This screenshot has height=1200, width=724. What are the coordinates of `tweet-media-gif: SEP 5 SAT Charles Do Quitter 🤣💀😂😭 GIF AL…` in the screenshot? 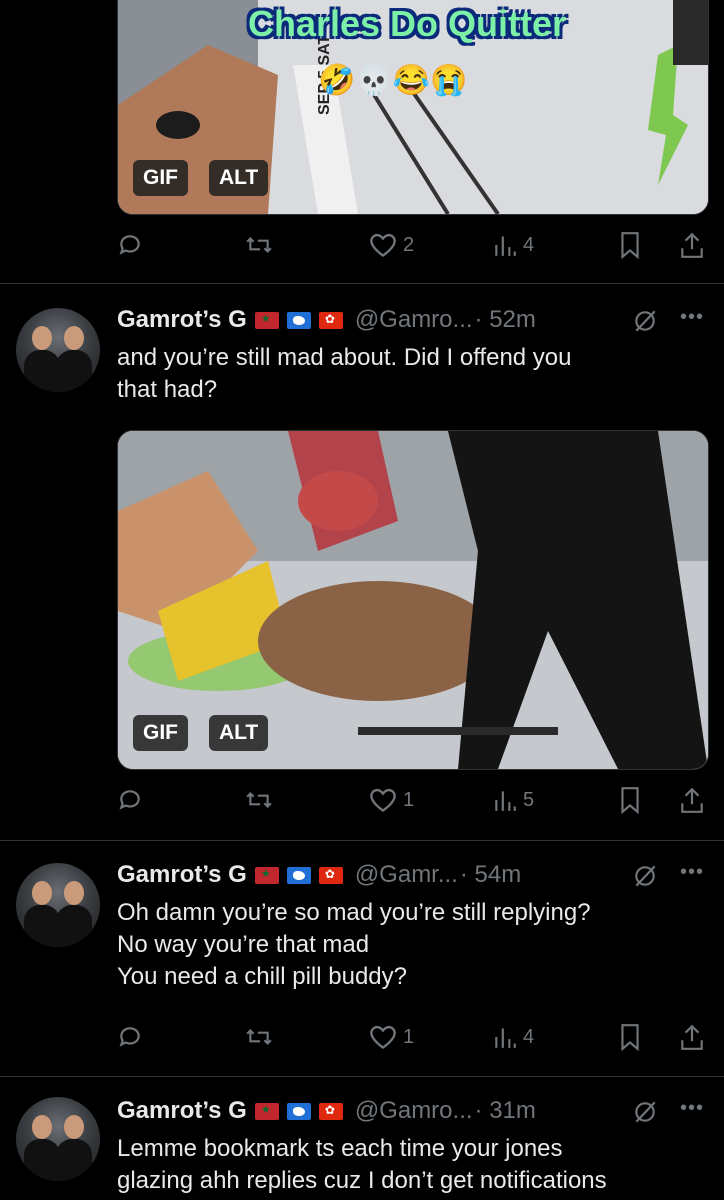 It's located at (413, 107).